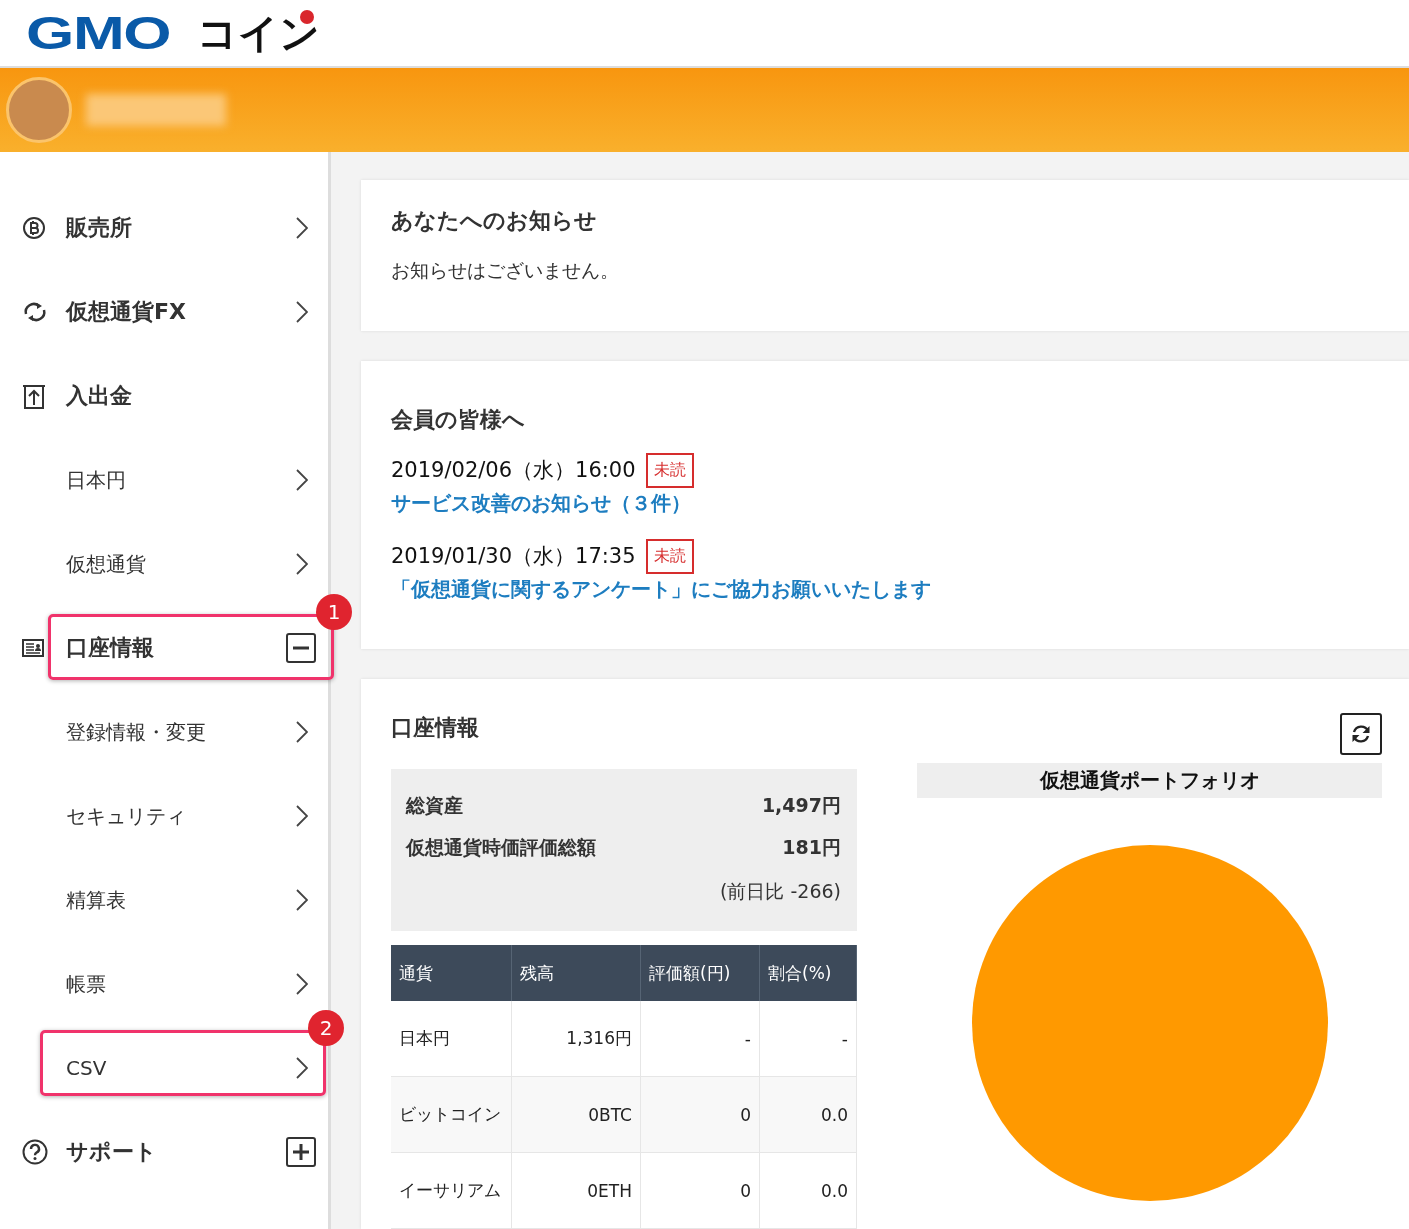  Describe the element at coordinates (801, 805) in the screenshot. I see `summary-value: 1,497円` at that location.